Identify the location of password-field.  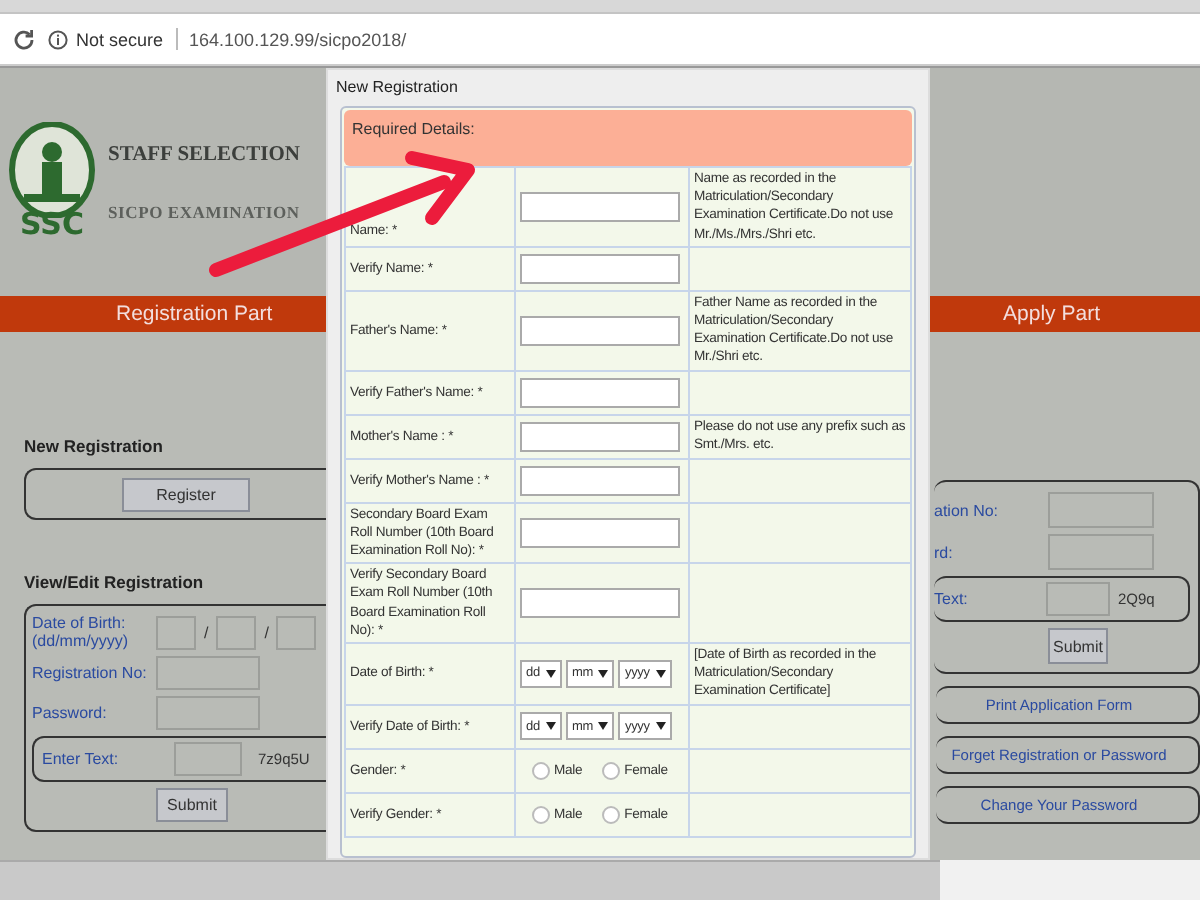
(208, 713).